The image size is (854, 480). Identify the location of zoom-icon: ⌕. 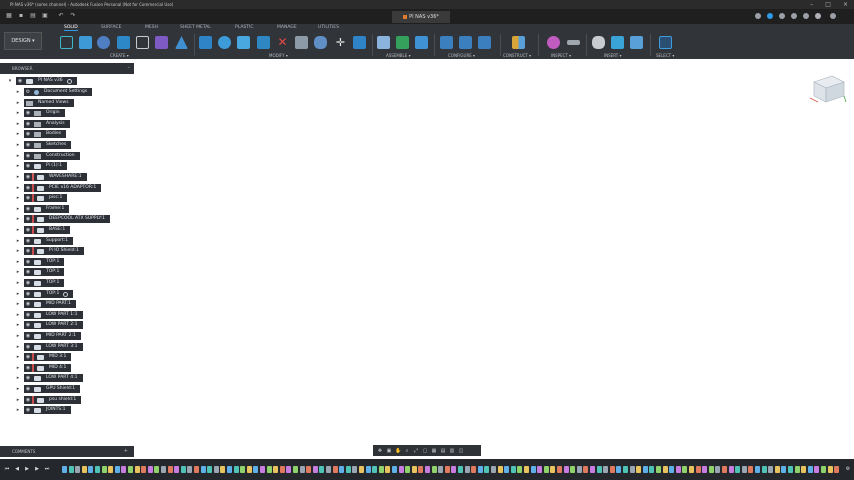
(407, 451).